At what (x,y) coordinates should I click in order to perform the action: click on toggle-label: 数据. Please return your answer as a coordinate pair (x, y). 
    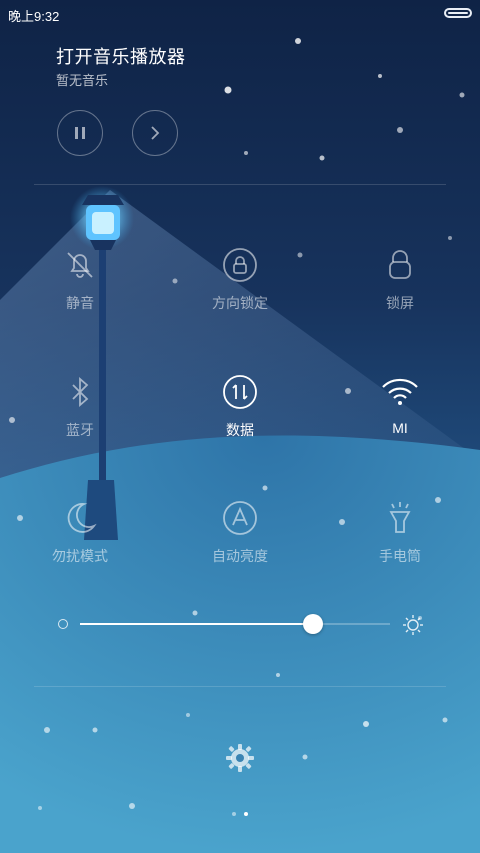
    Looking at the image, I should click on (240, 430).